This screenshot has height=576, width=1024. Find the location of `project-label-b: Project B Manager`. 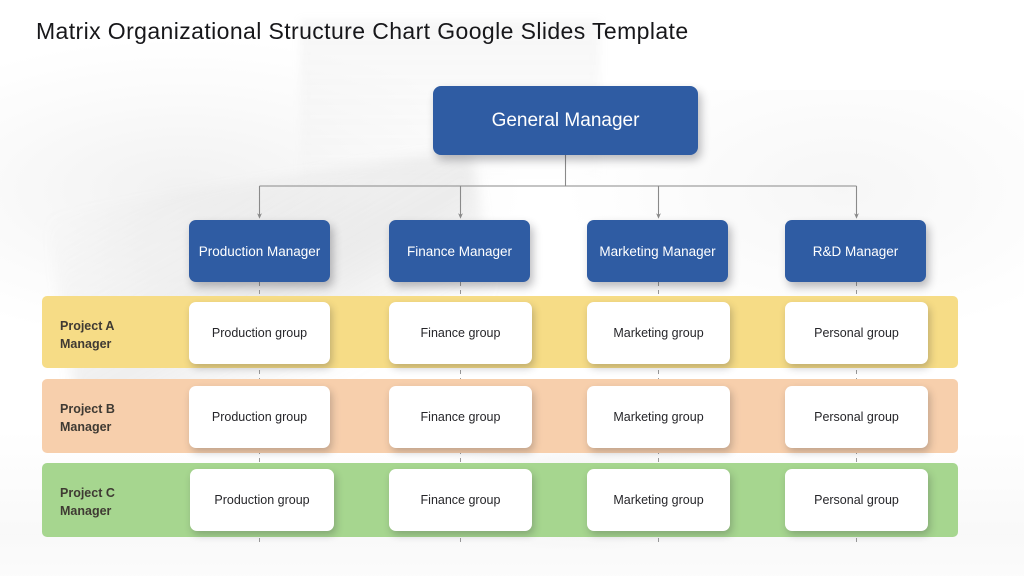

project-label-b: Project B Manager is located at coordinates (125, 418).